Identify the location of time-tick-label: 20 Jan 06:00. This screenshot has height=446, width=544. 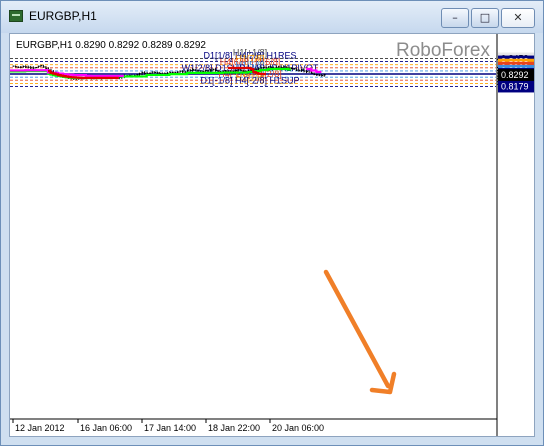
(298, 428).